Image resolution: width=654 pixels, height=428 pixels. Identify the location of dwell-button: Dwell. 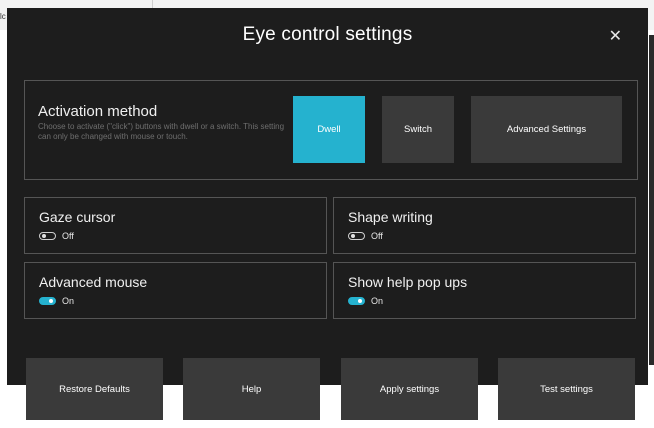
(329, 129).